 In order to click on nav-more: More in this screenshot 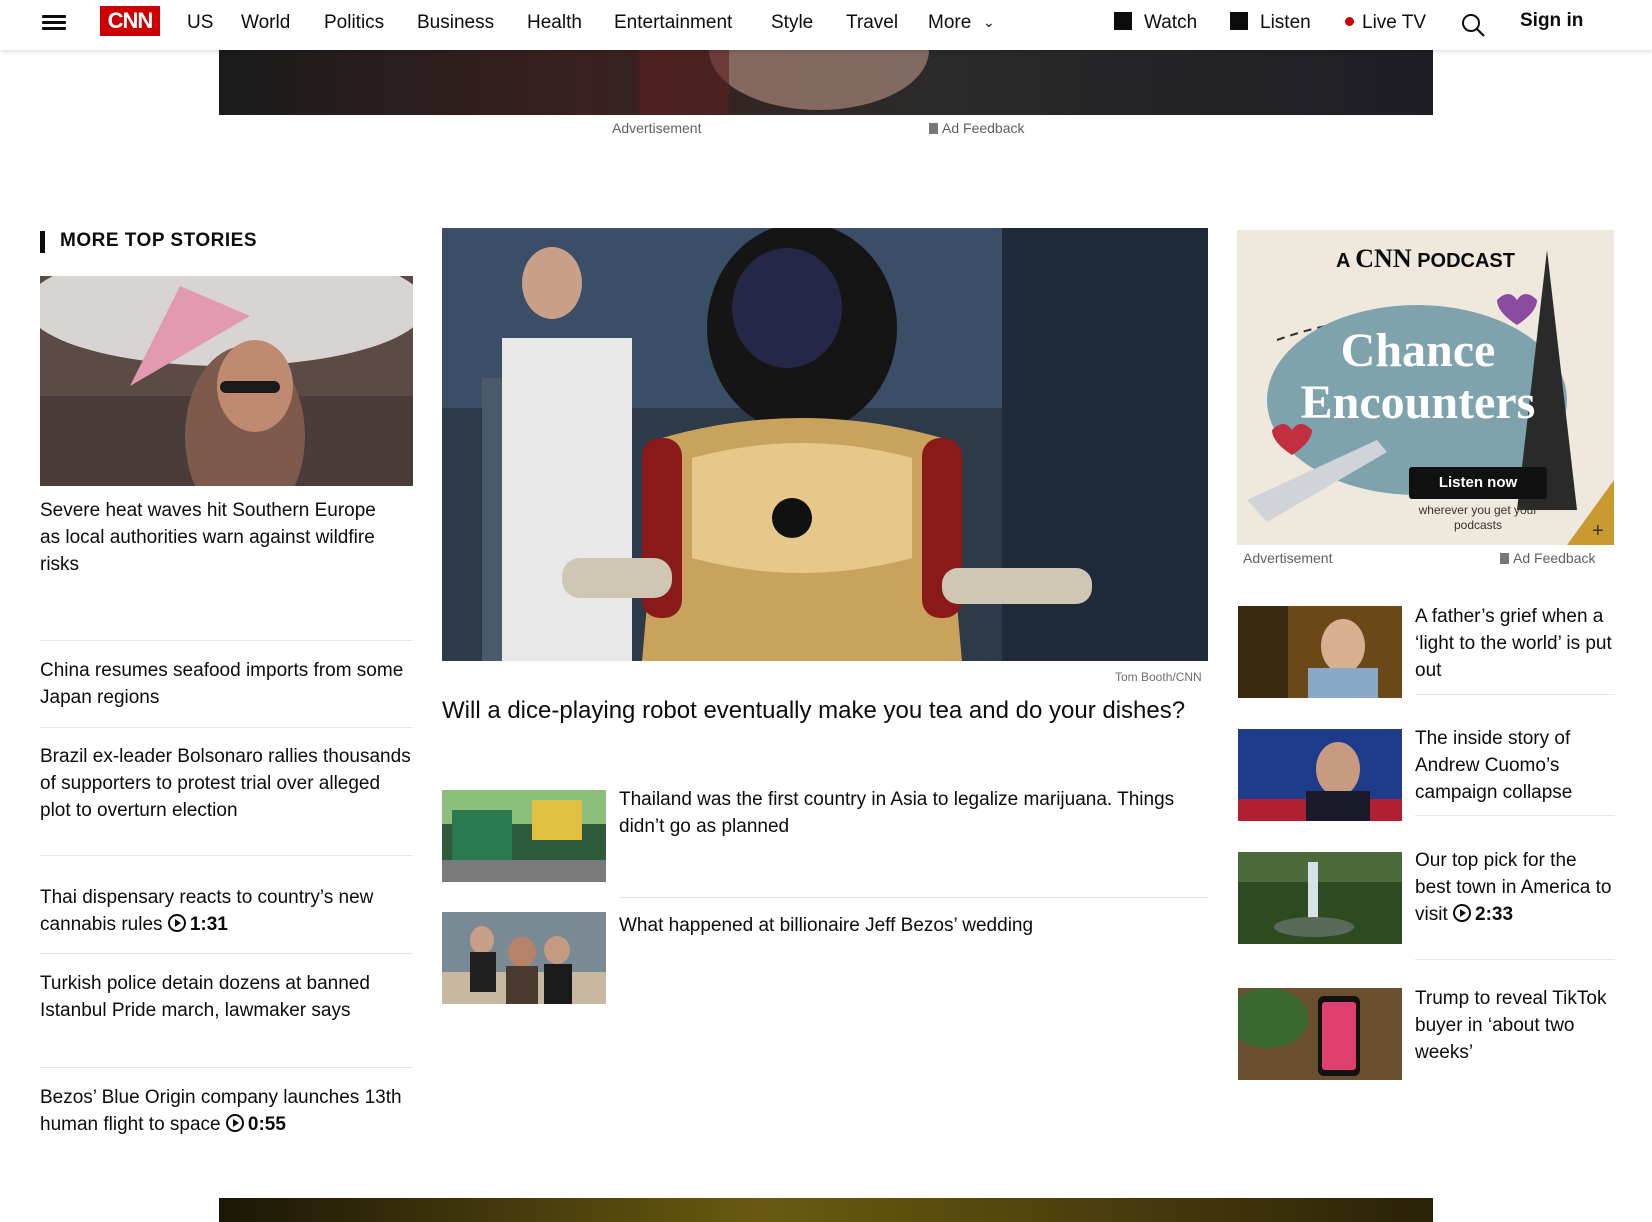, I will do `click(949, 23)`.